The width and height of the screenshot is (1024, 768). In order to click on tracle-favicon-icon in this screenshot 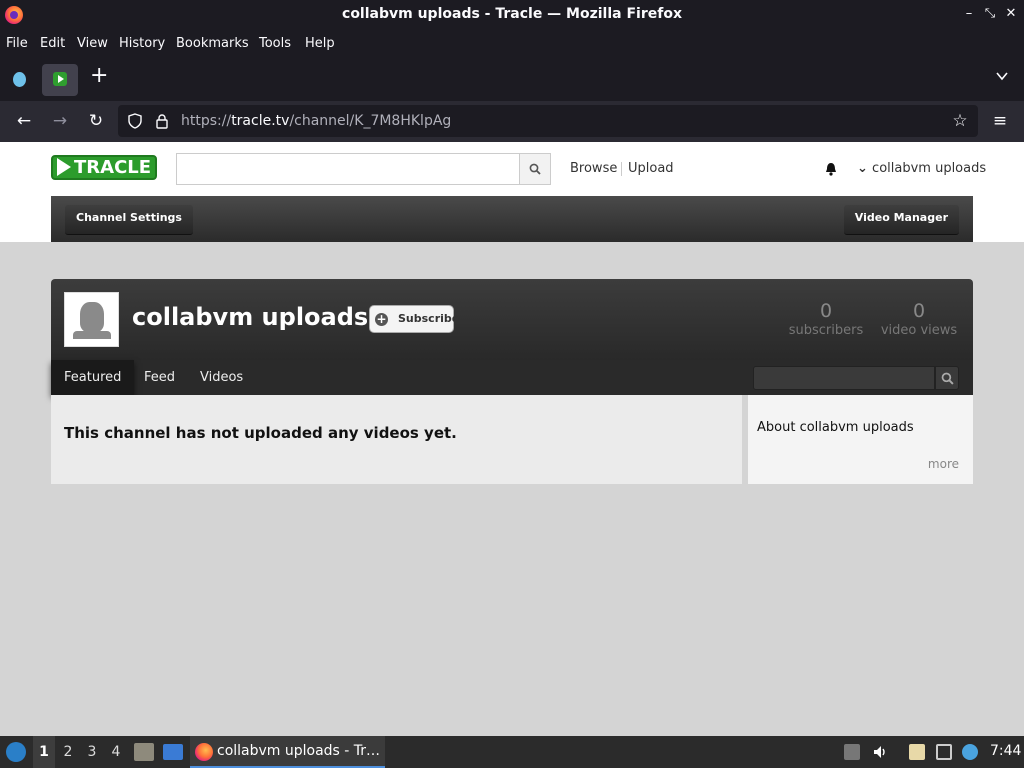, I will do `click(60, 79)`.